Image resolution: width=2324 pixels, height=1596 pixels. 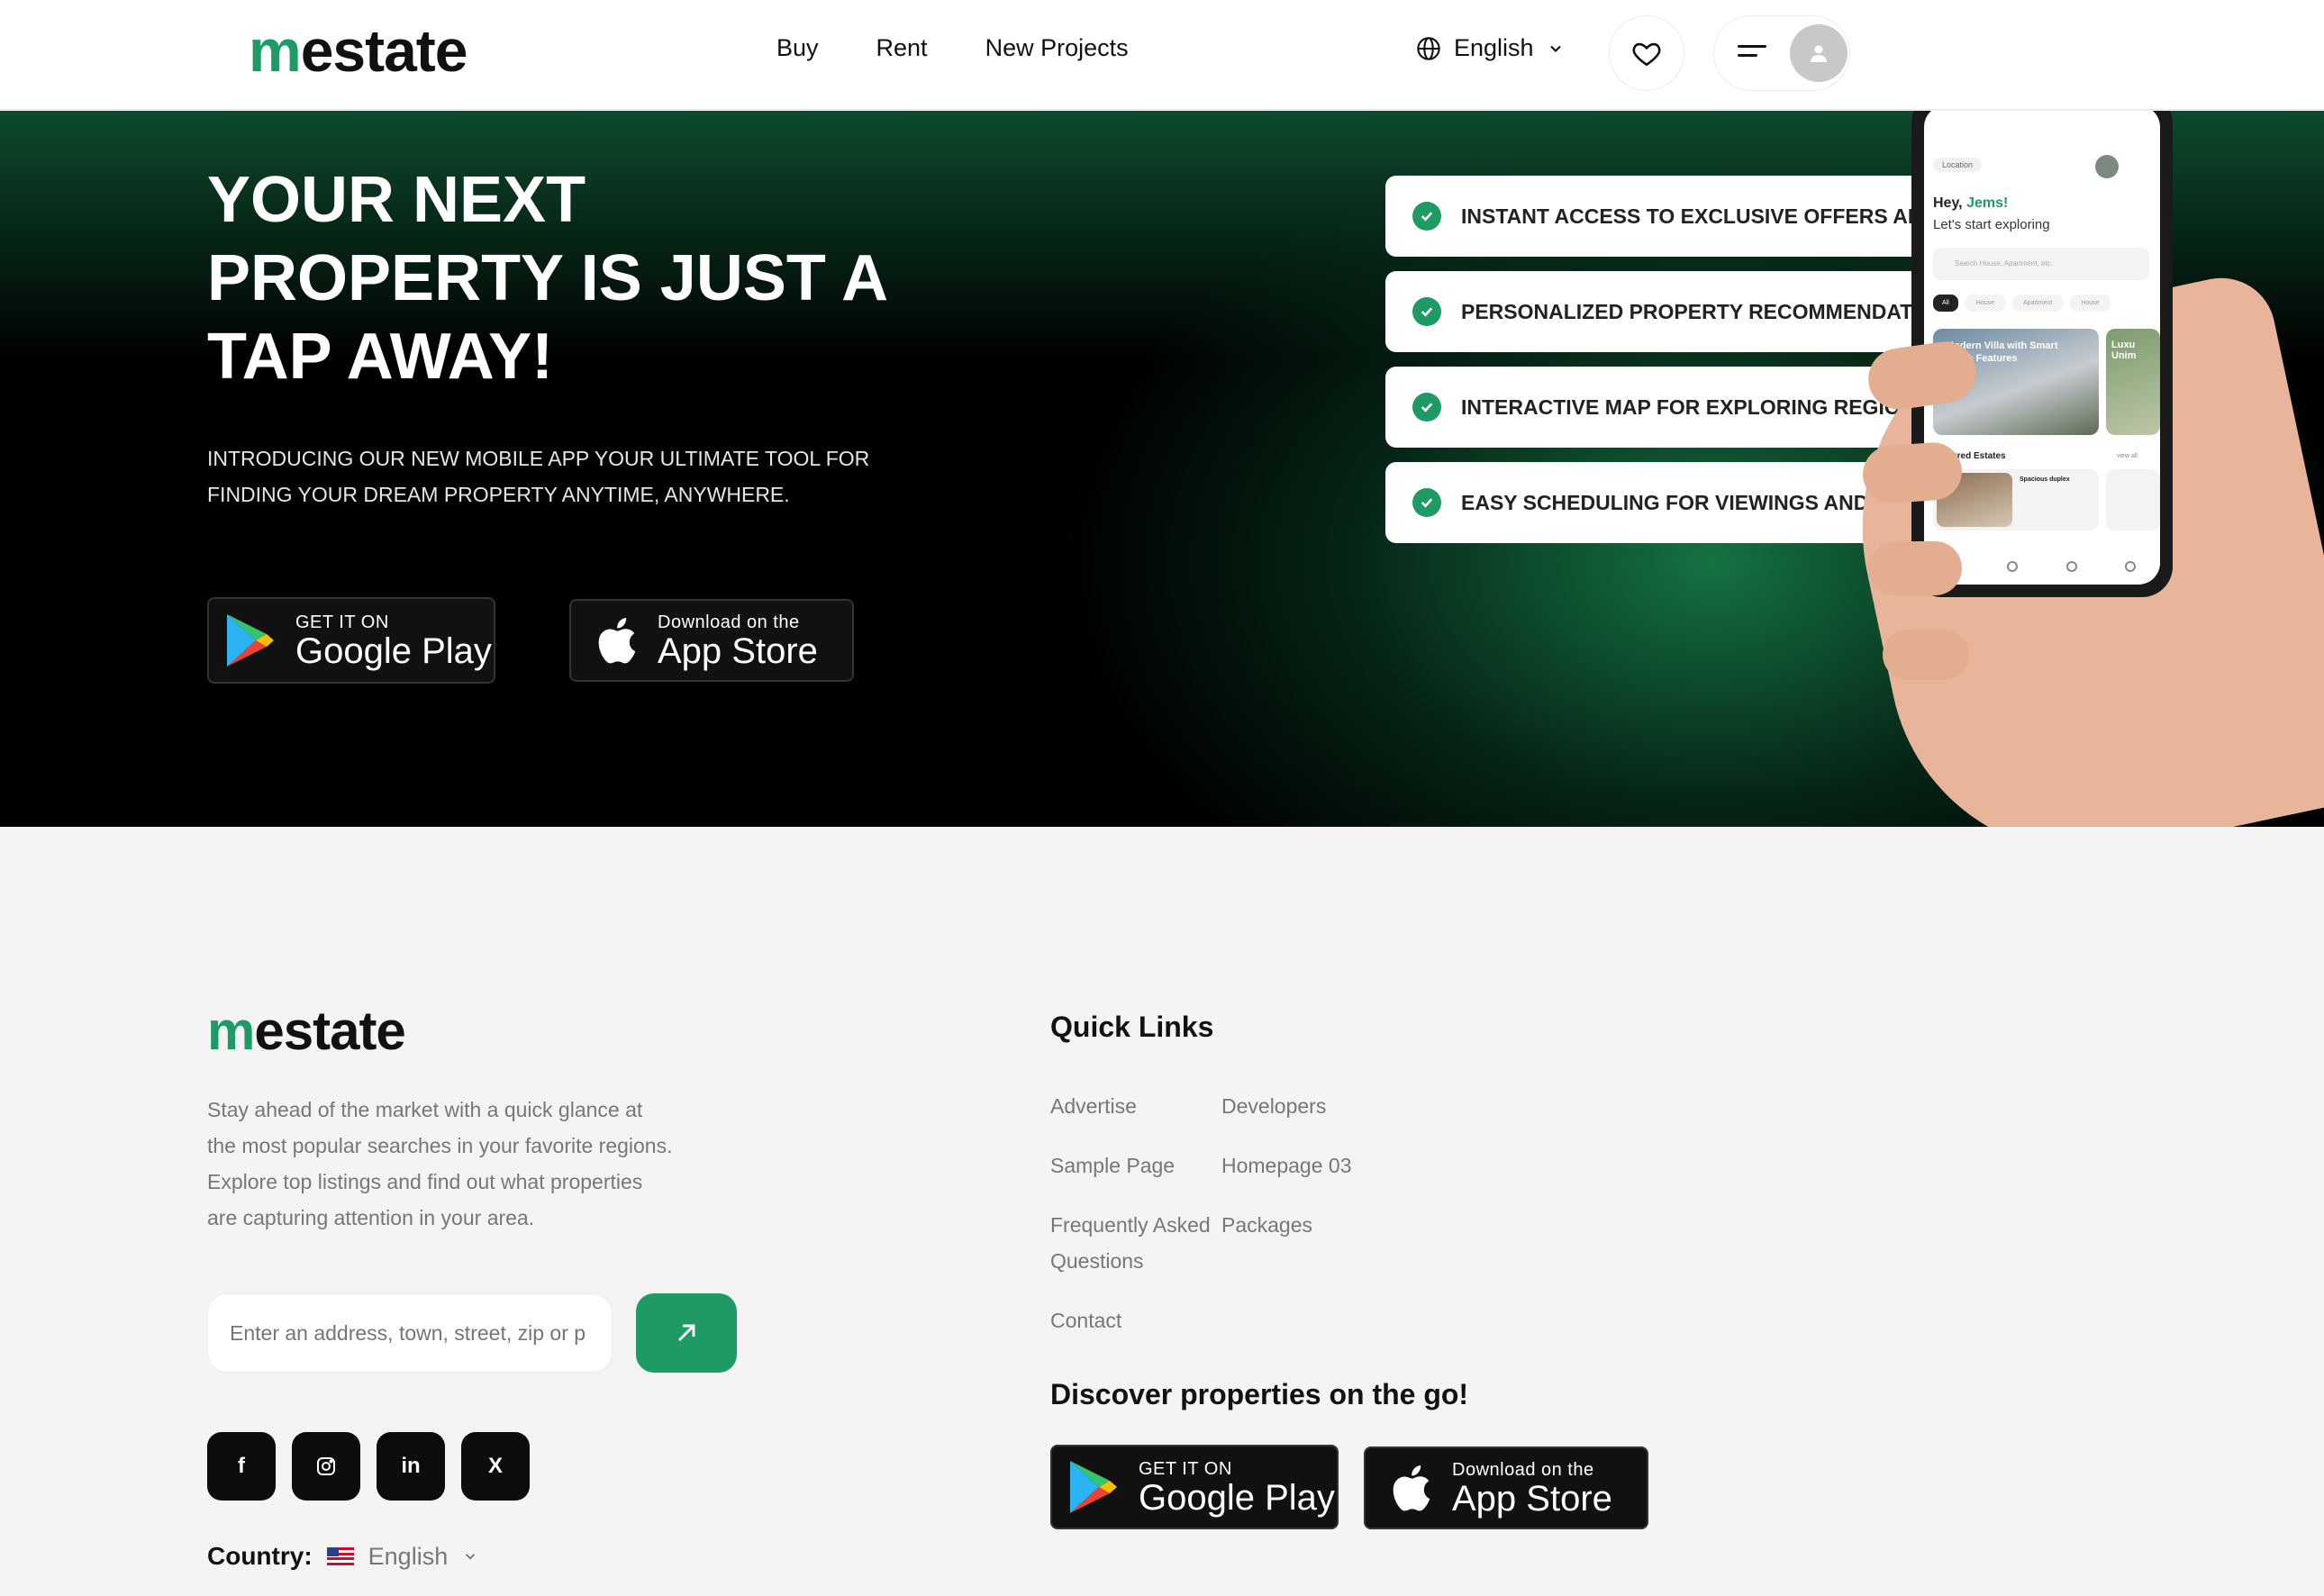 I want to click on link-advertise: Advertise, so click(x=1093, y=1106).